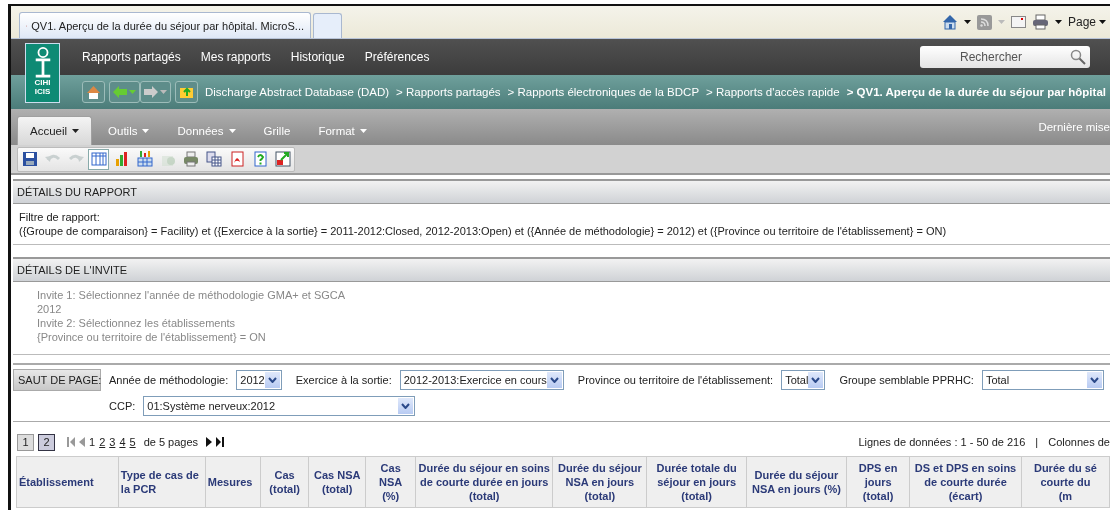 This screenshot has height=512, width=1110. What do you see at coordinates (696, 482) in the screenshot?
I see `column-header: Durée totale du séjour en jours (total)` at bounding box center [696, 482].